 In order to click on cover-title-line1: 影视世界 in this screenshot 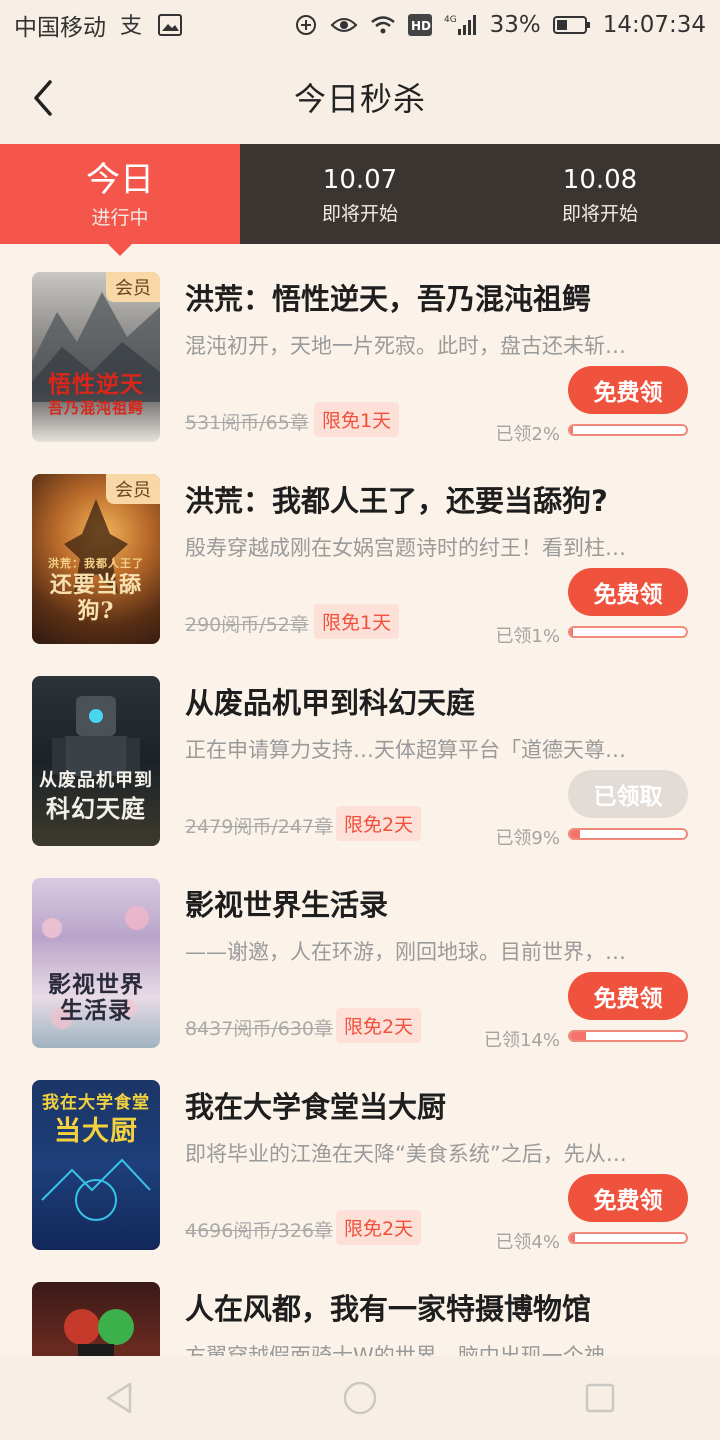, I will do `click(96, 984)`.